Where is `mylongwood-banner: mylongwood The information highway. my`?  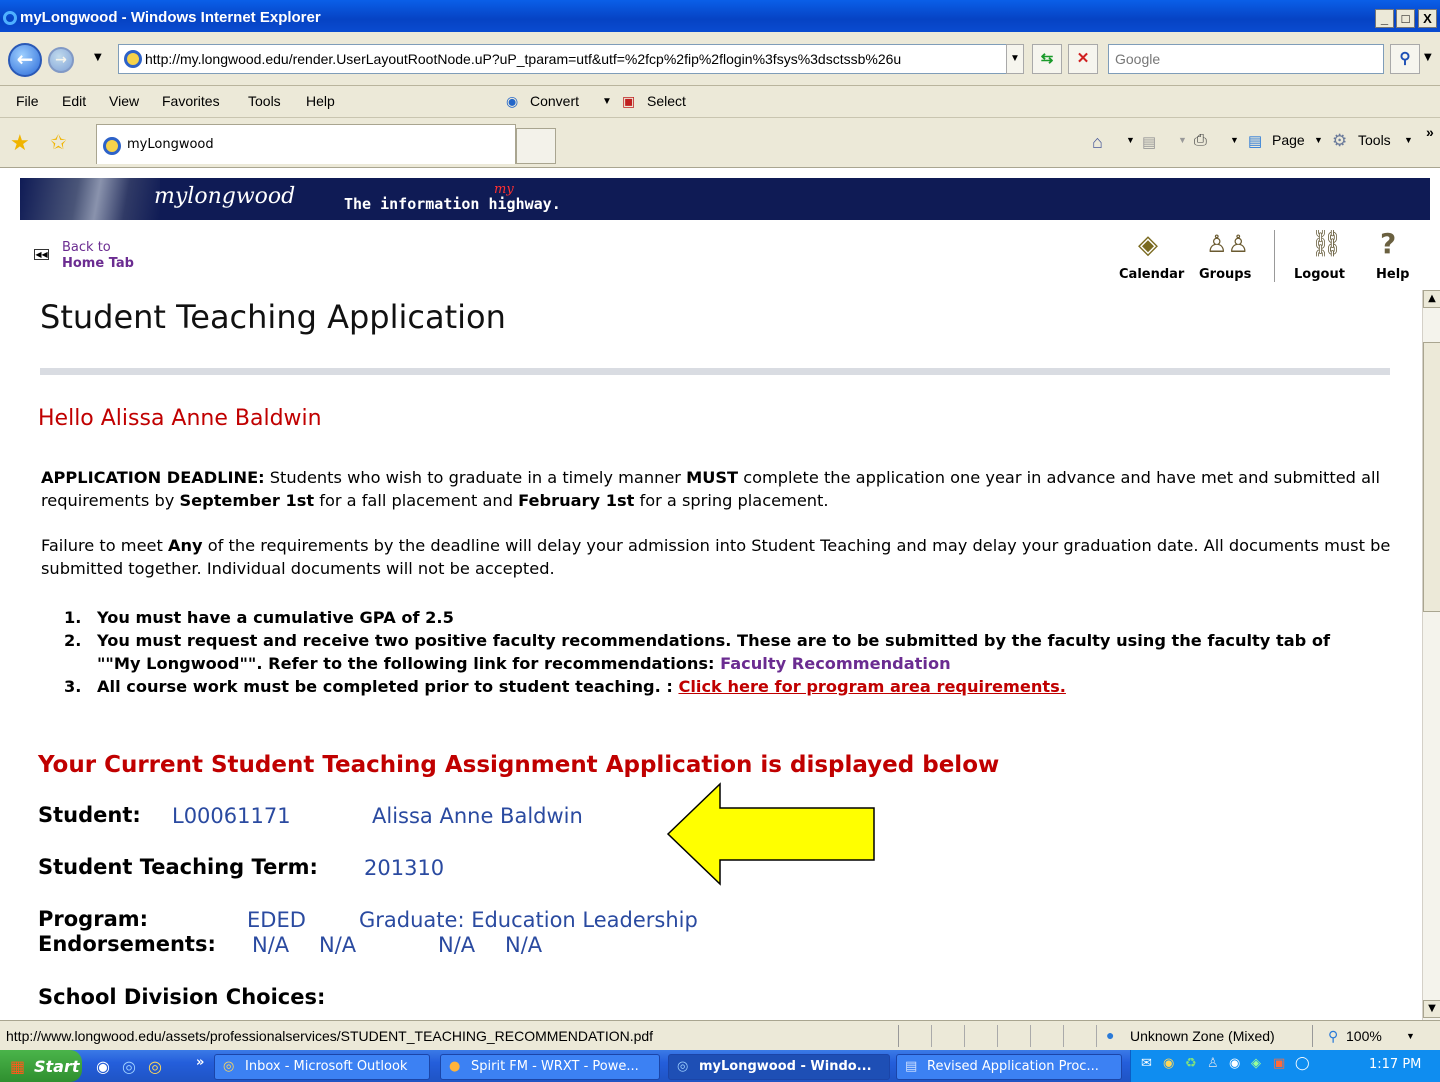
mylongwood-banner: mylongwood The information highway. my is located at coordinates (725, 199).